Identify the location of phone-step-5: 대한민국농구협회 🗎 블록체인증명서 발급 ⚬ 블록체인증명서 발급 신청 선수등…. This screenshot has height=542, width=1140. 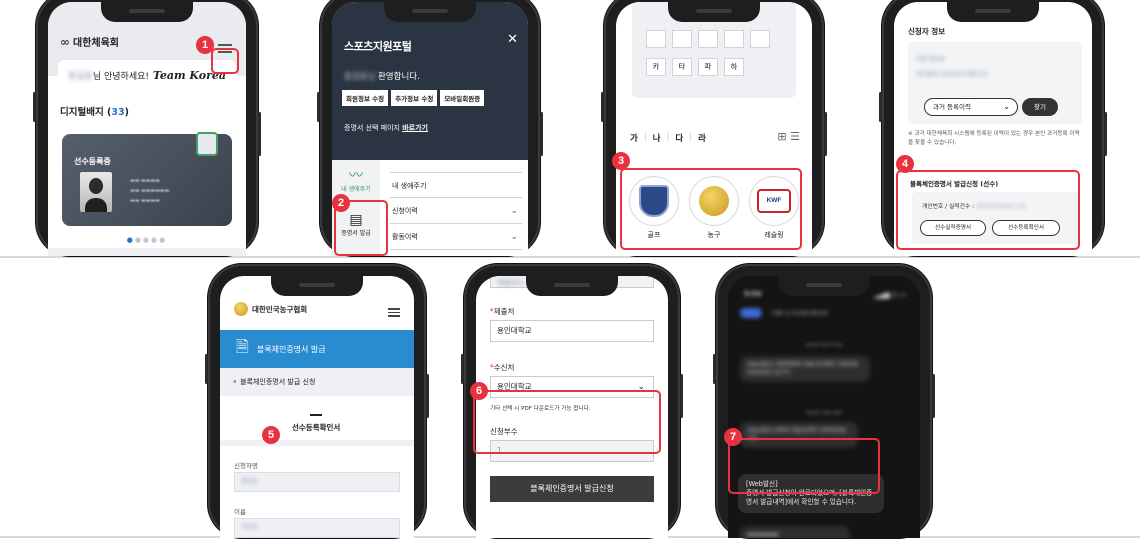
(317, 401).